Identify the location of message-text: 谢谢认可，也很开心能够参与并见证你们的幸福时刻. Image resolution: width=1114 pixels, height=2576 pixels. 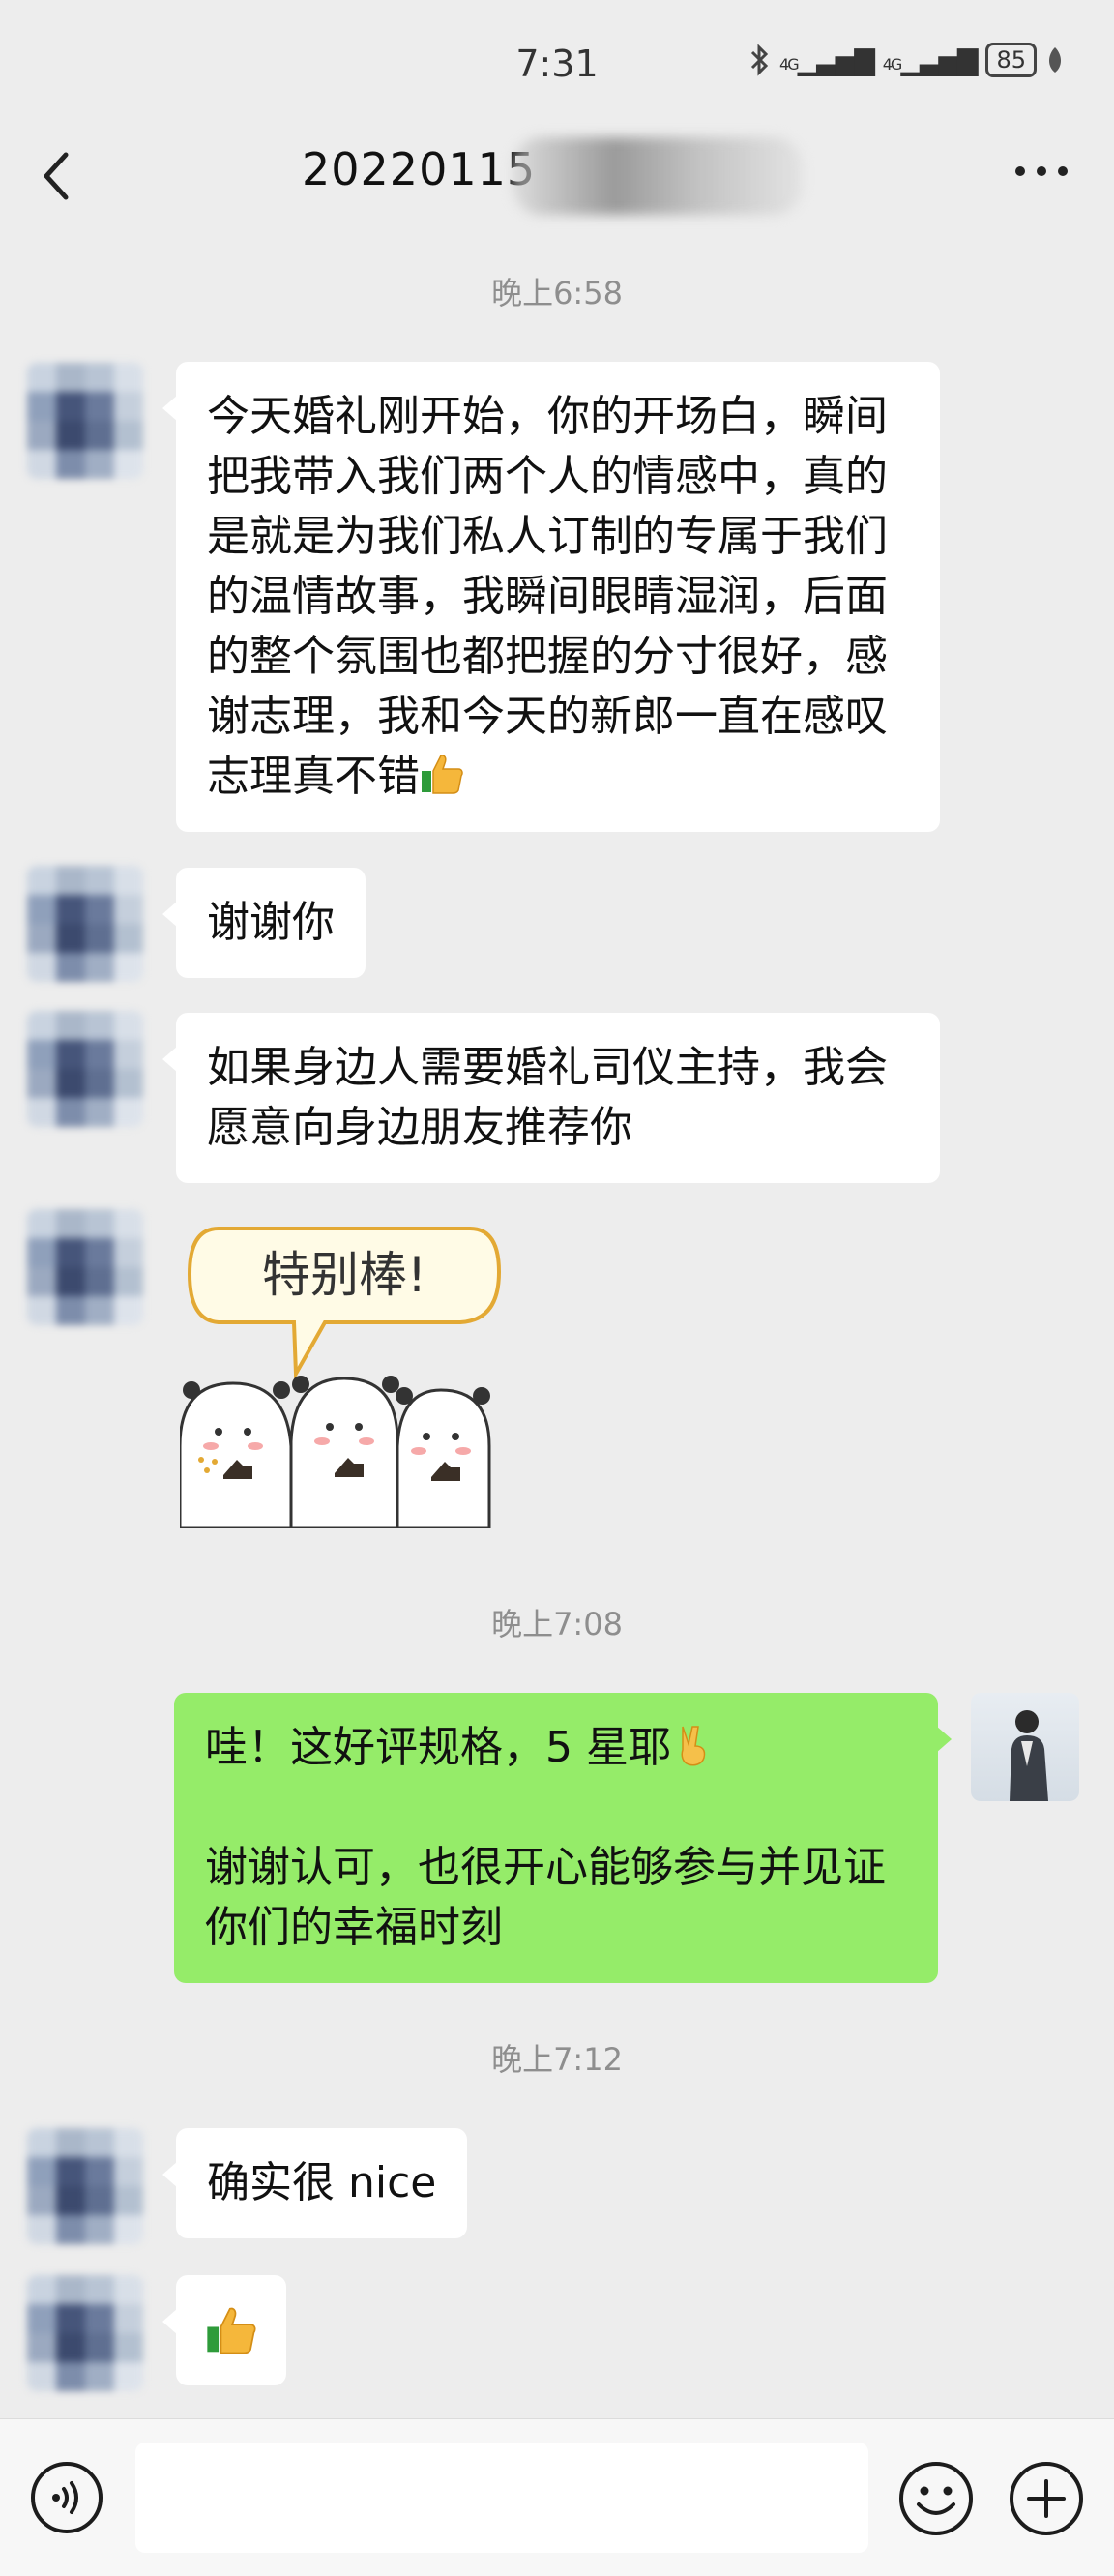
(545, 1898).